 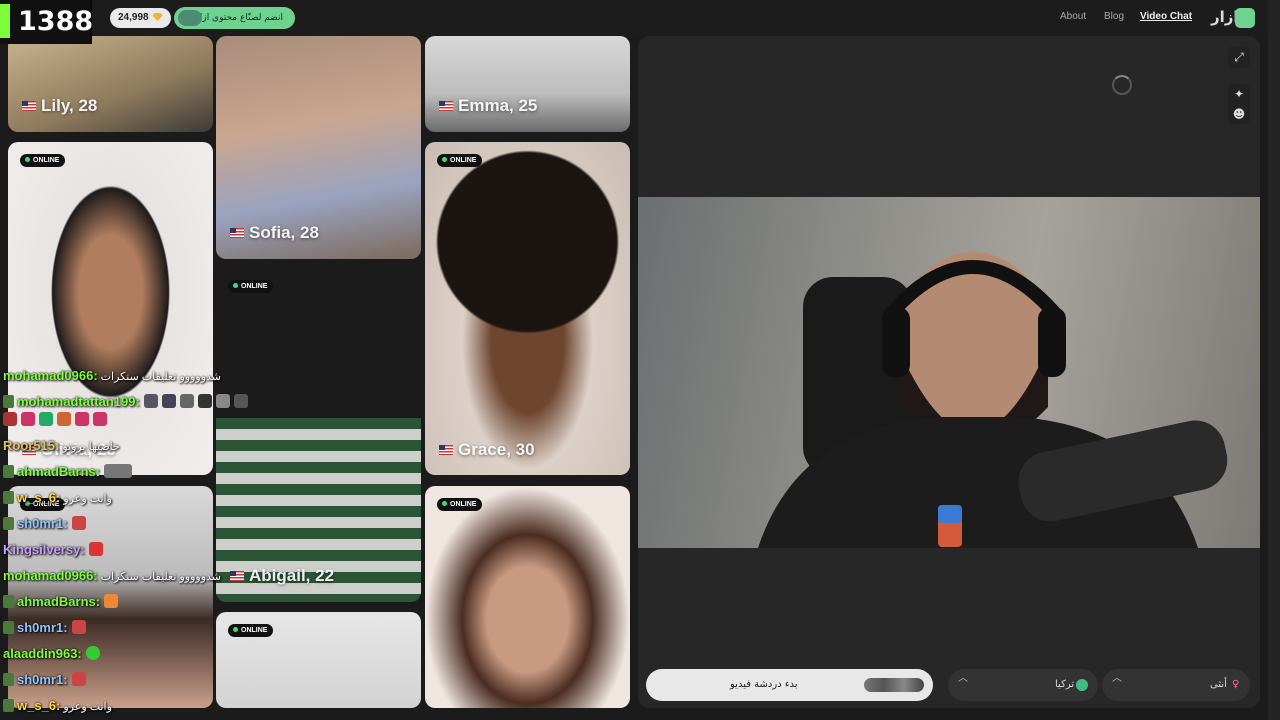 I want to click on profile-name: Lily, 28, so click(x=59, y=106).